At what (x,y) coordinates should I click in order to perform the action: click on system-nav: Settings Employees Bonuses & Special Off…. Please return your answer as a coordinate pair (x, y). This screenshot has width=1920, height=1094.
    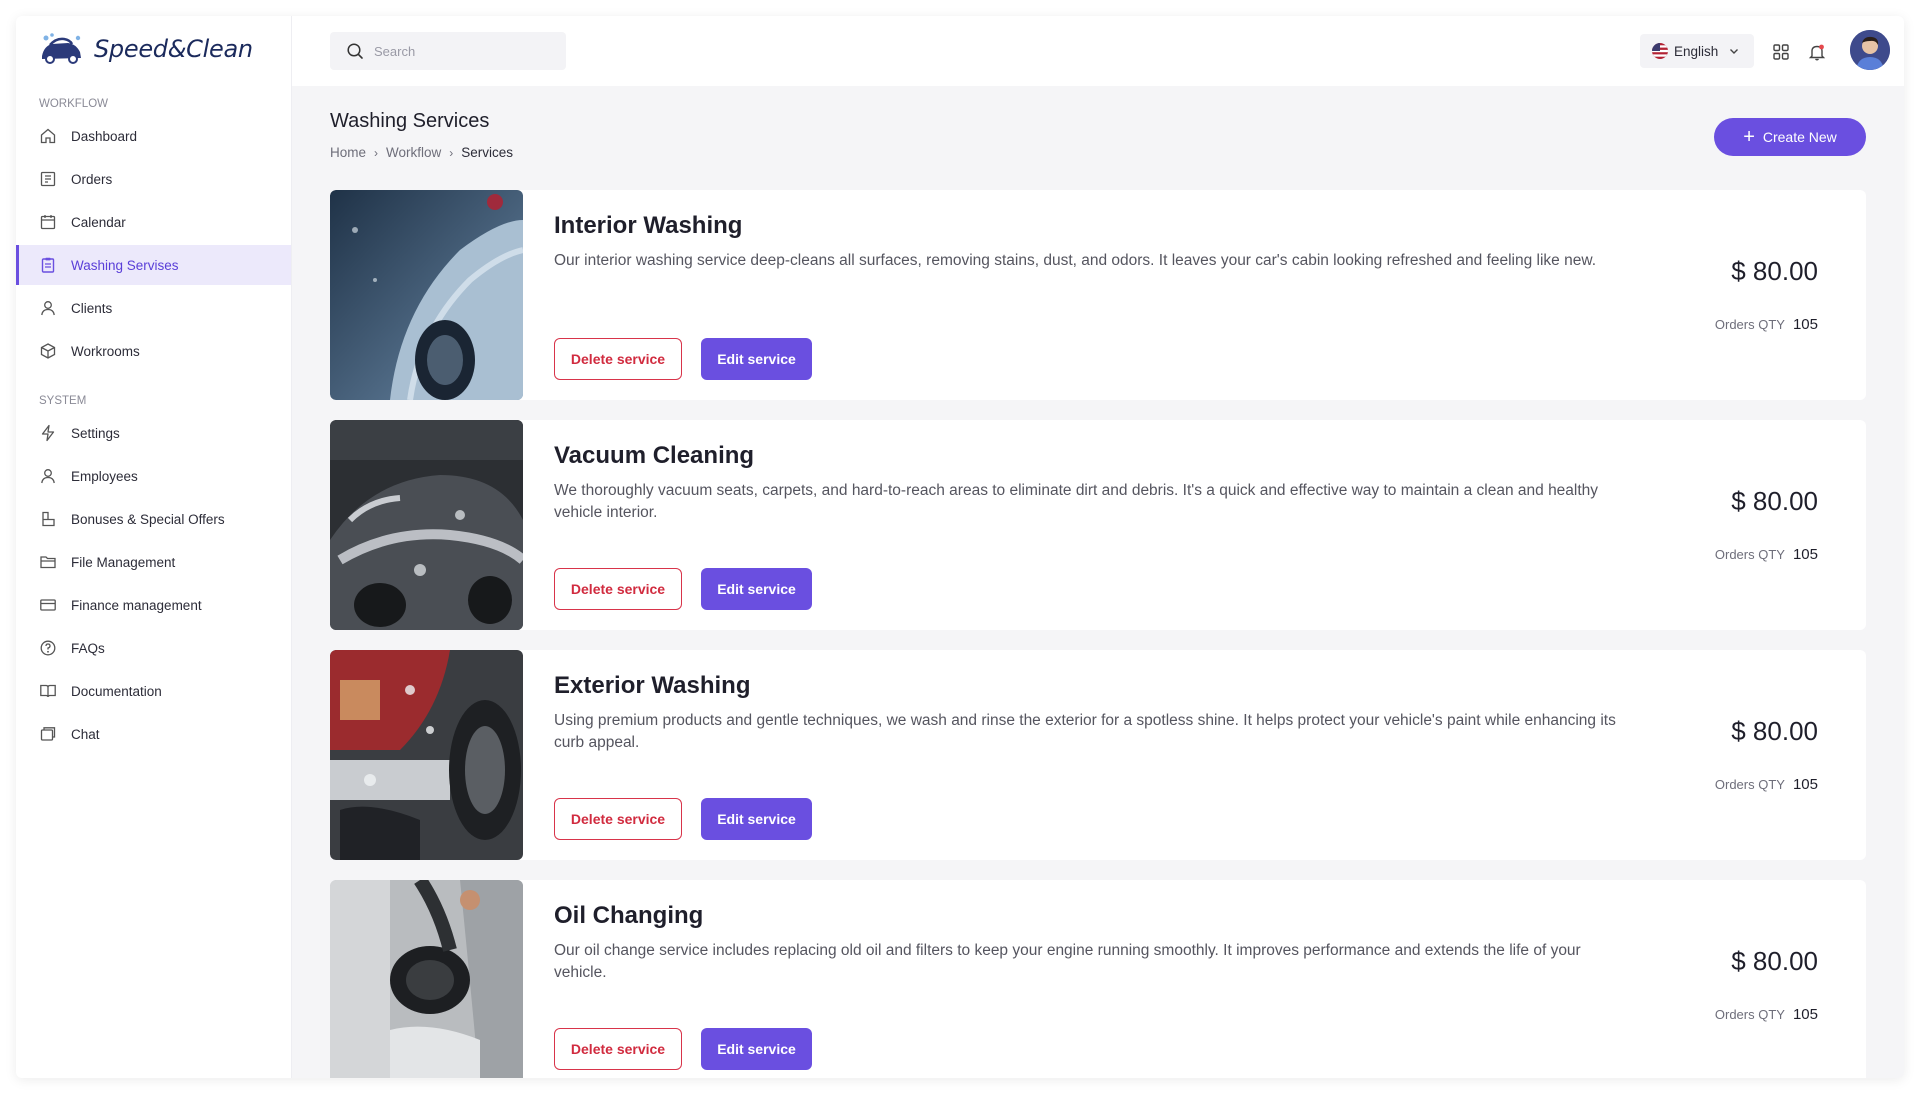
    Looking at the image, I should click on (153, 583).